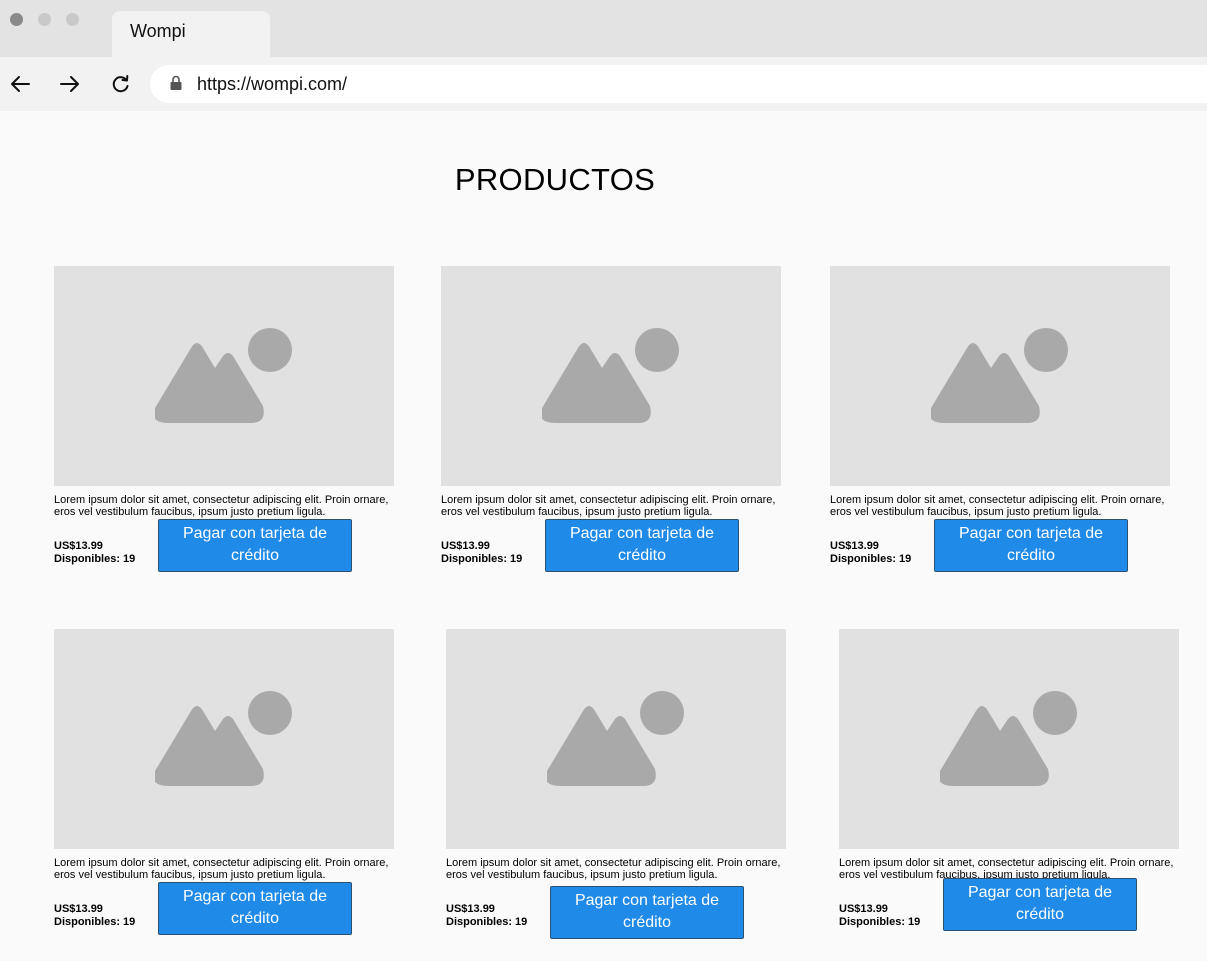  I want to click on zoom-window-button, so click(72, 19).